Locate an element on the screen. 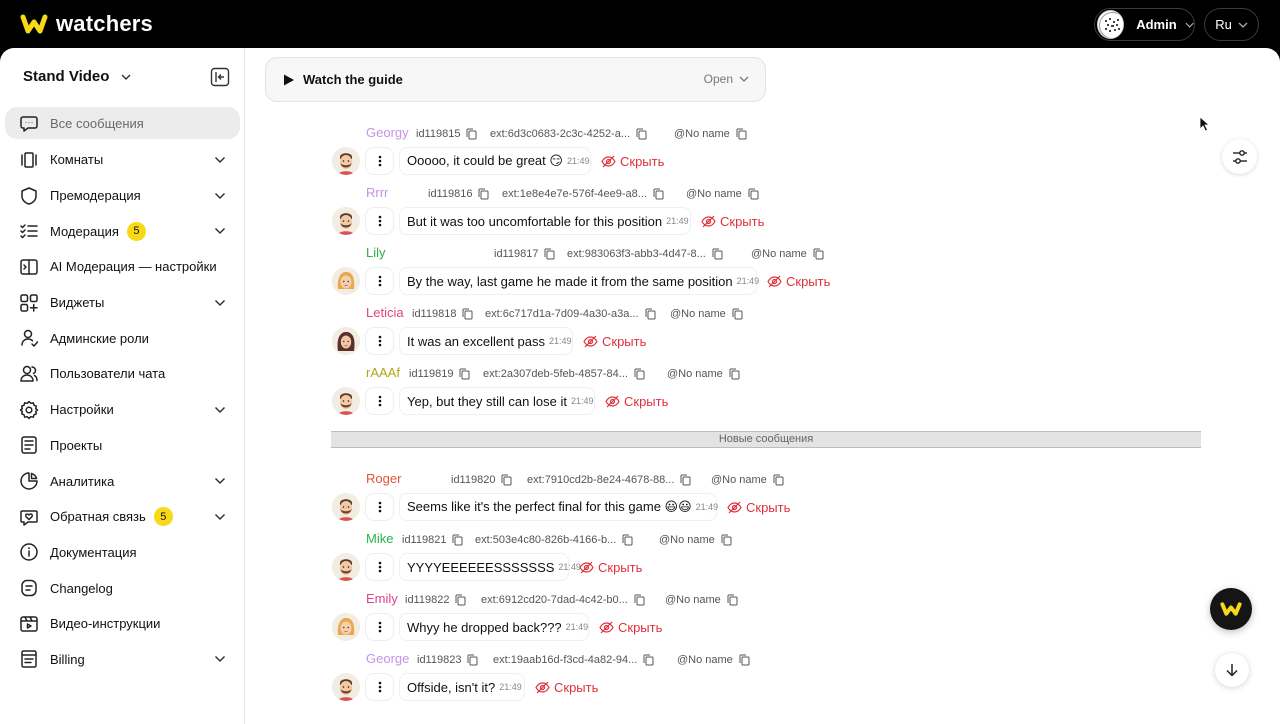 Image resolution: width=1280 pixels, height=724 pixels. pie-chart-icon is located at coordinates (29, 481).